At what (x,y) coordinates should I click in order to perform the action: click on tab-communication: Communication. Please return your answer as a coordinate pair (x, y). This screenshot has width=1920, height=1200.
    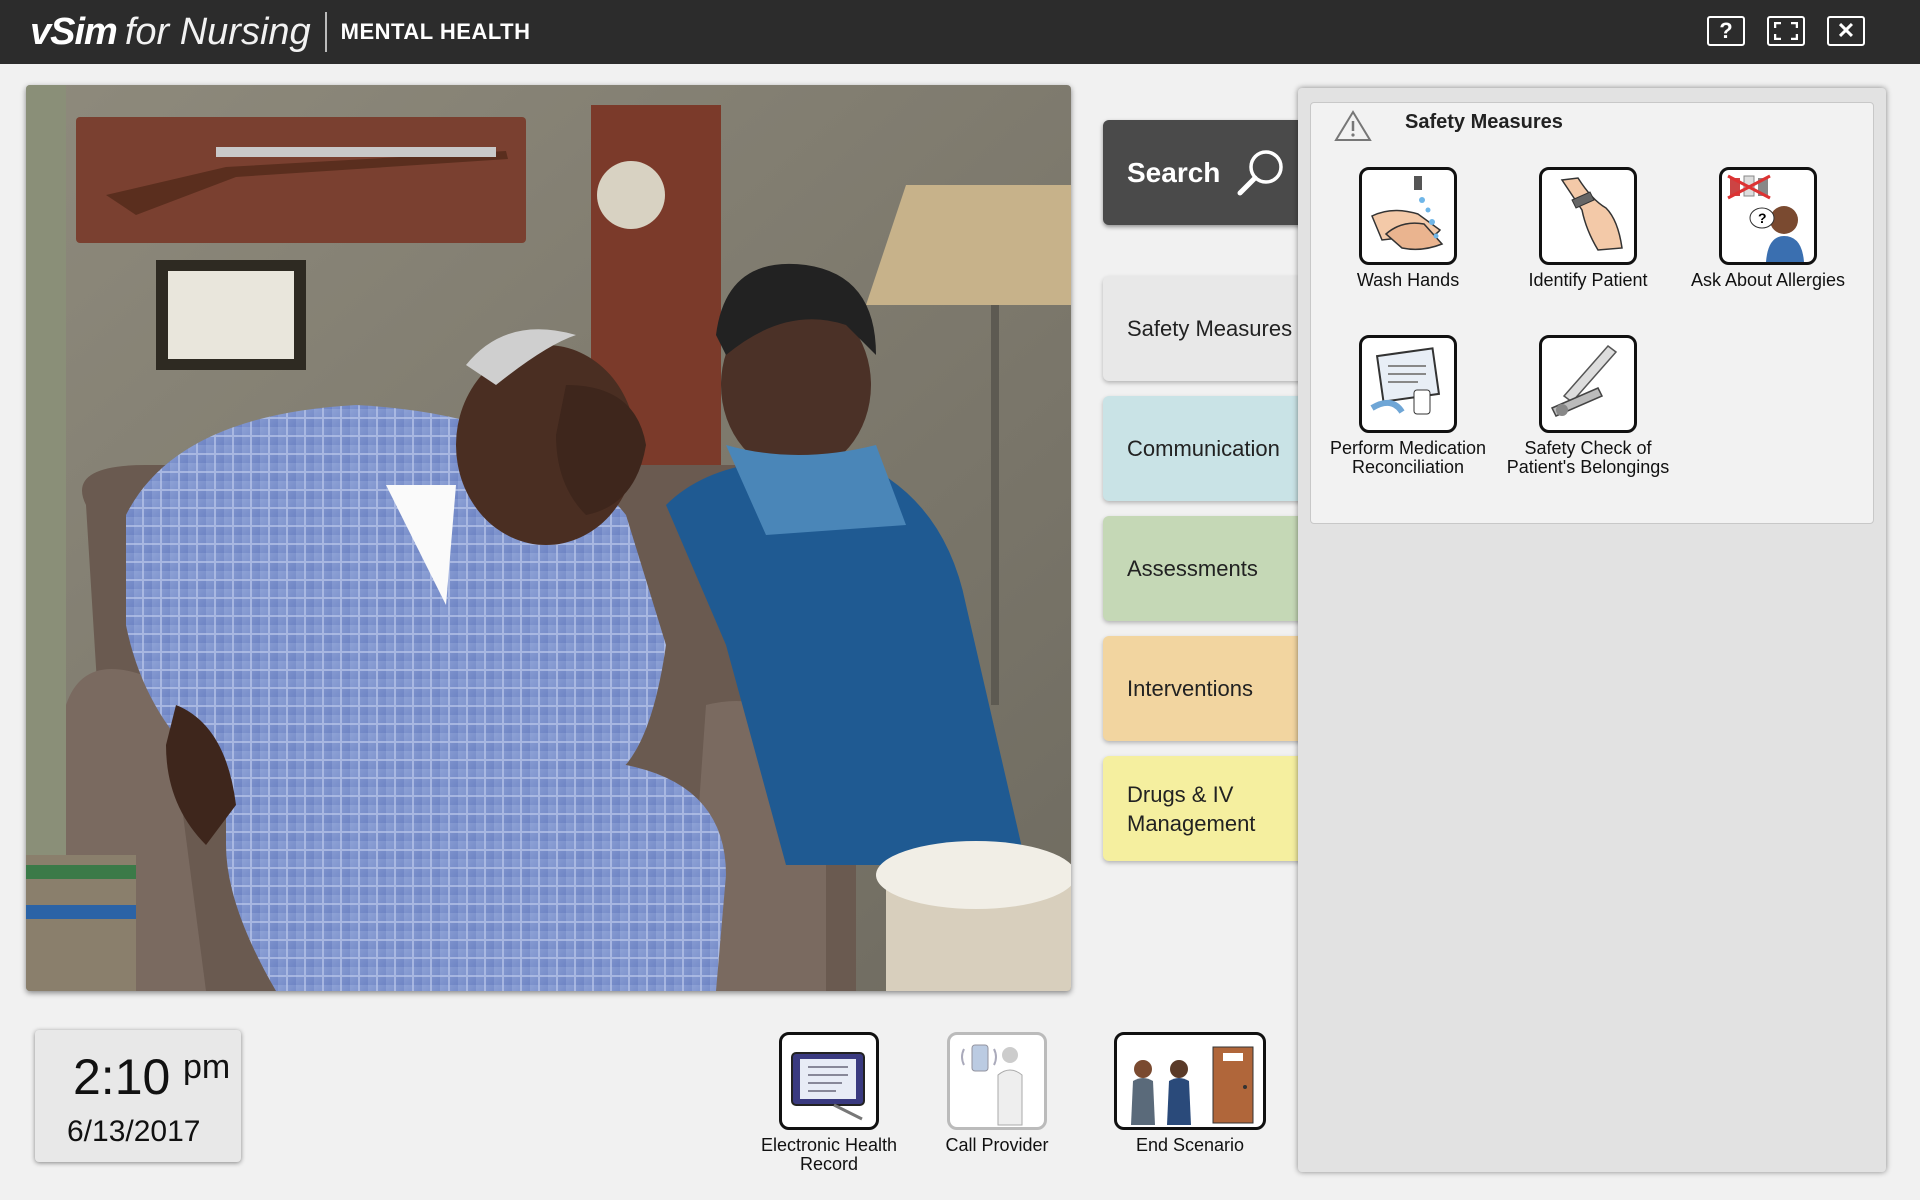
    Looking at the image, I should click on (1203, 448).